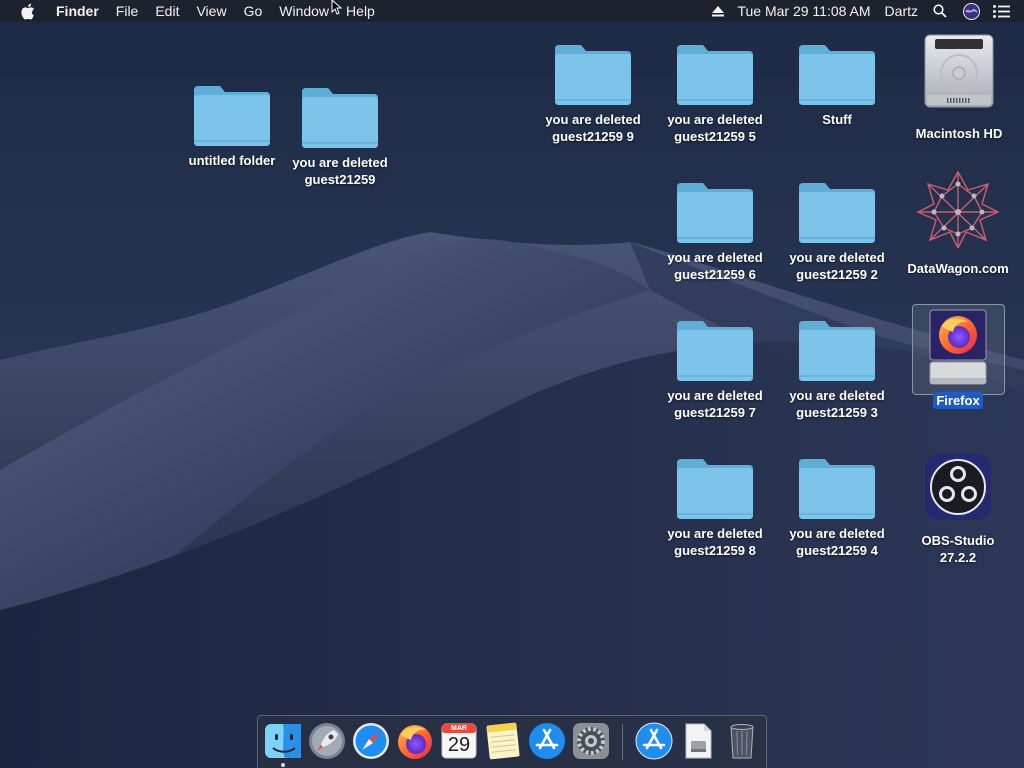  I want to click on calendar-month: MAR, so click(459, 728).